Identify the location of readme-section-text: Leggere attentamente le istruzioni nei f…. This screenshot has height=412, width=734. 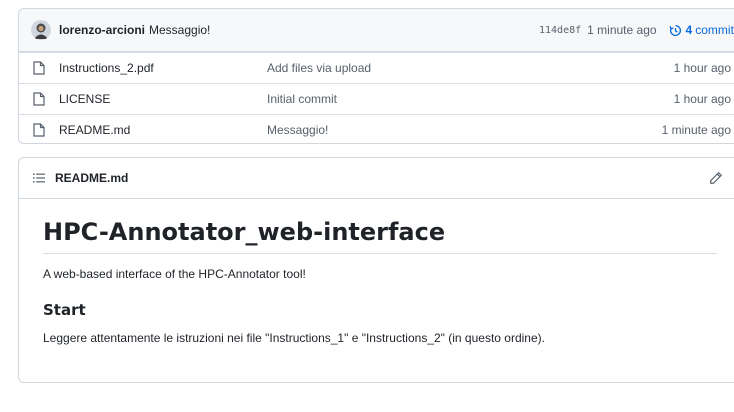
(294, 338).